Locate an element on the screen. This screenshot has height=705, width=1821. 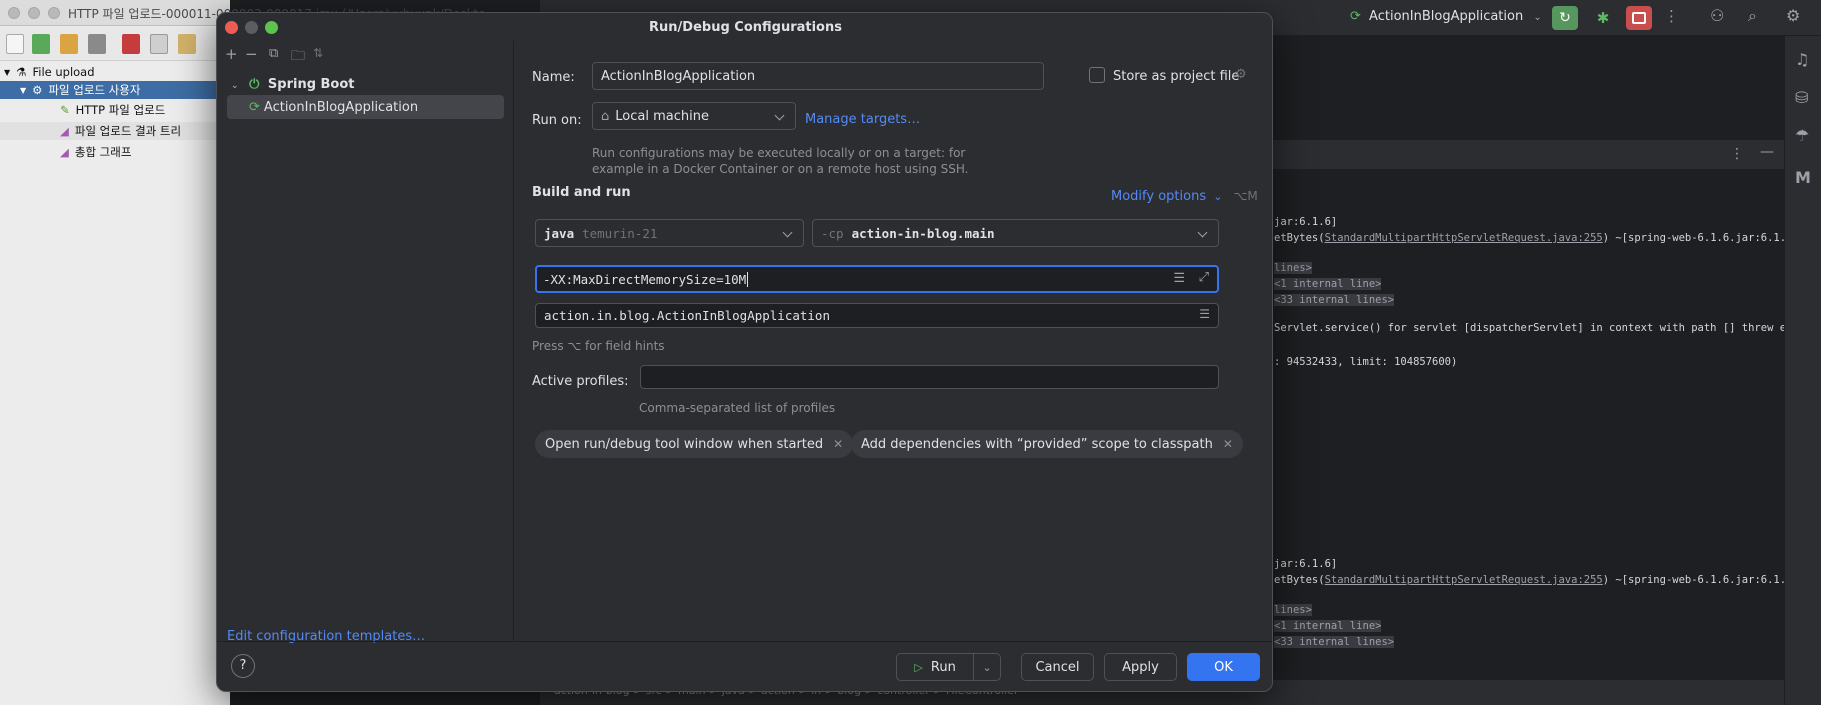
console-line: jar:6.1.6] is located at coordinates (1306, 222).